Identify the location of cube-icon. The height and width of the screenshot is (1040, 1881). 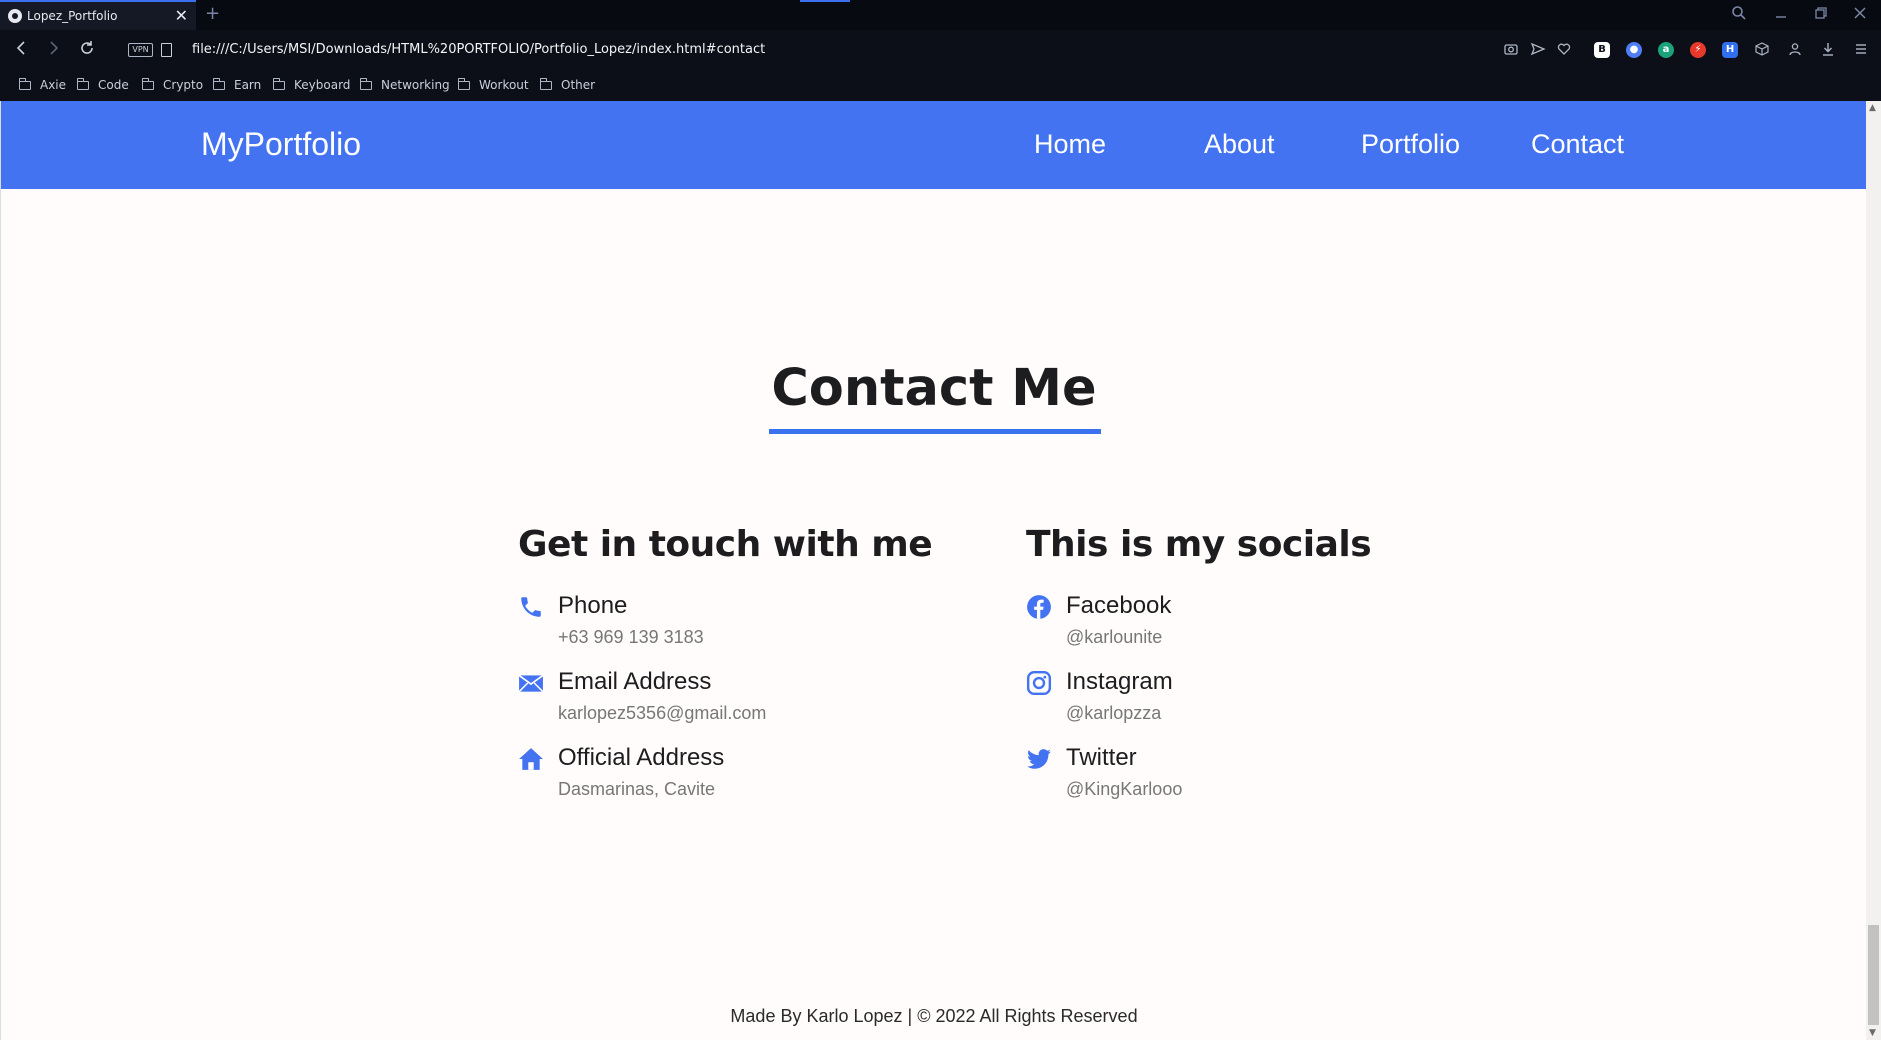
(1762, 50).